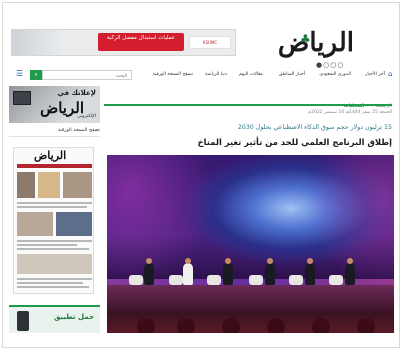 The width and height of the screenshot is (402, 350). I want to click on nav-item-latest-news: آخر الأخبار, so click(375, 74).